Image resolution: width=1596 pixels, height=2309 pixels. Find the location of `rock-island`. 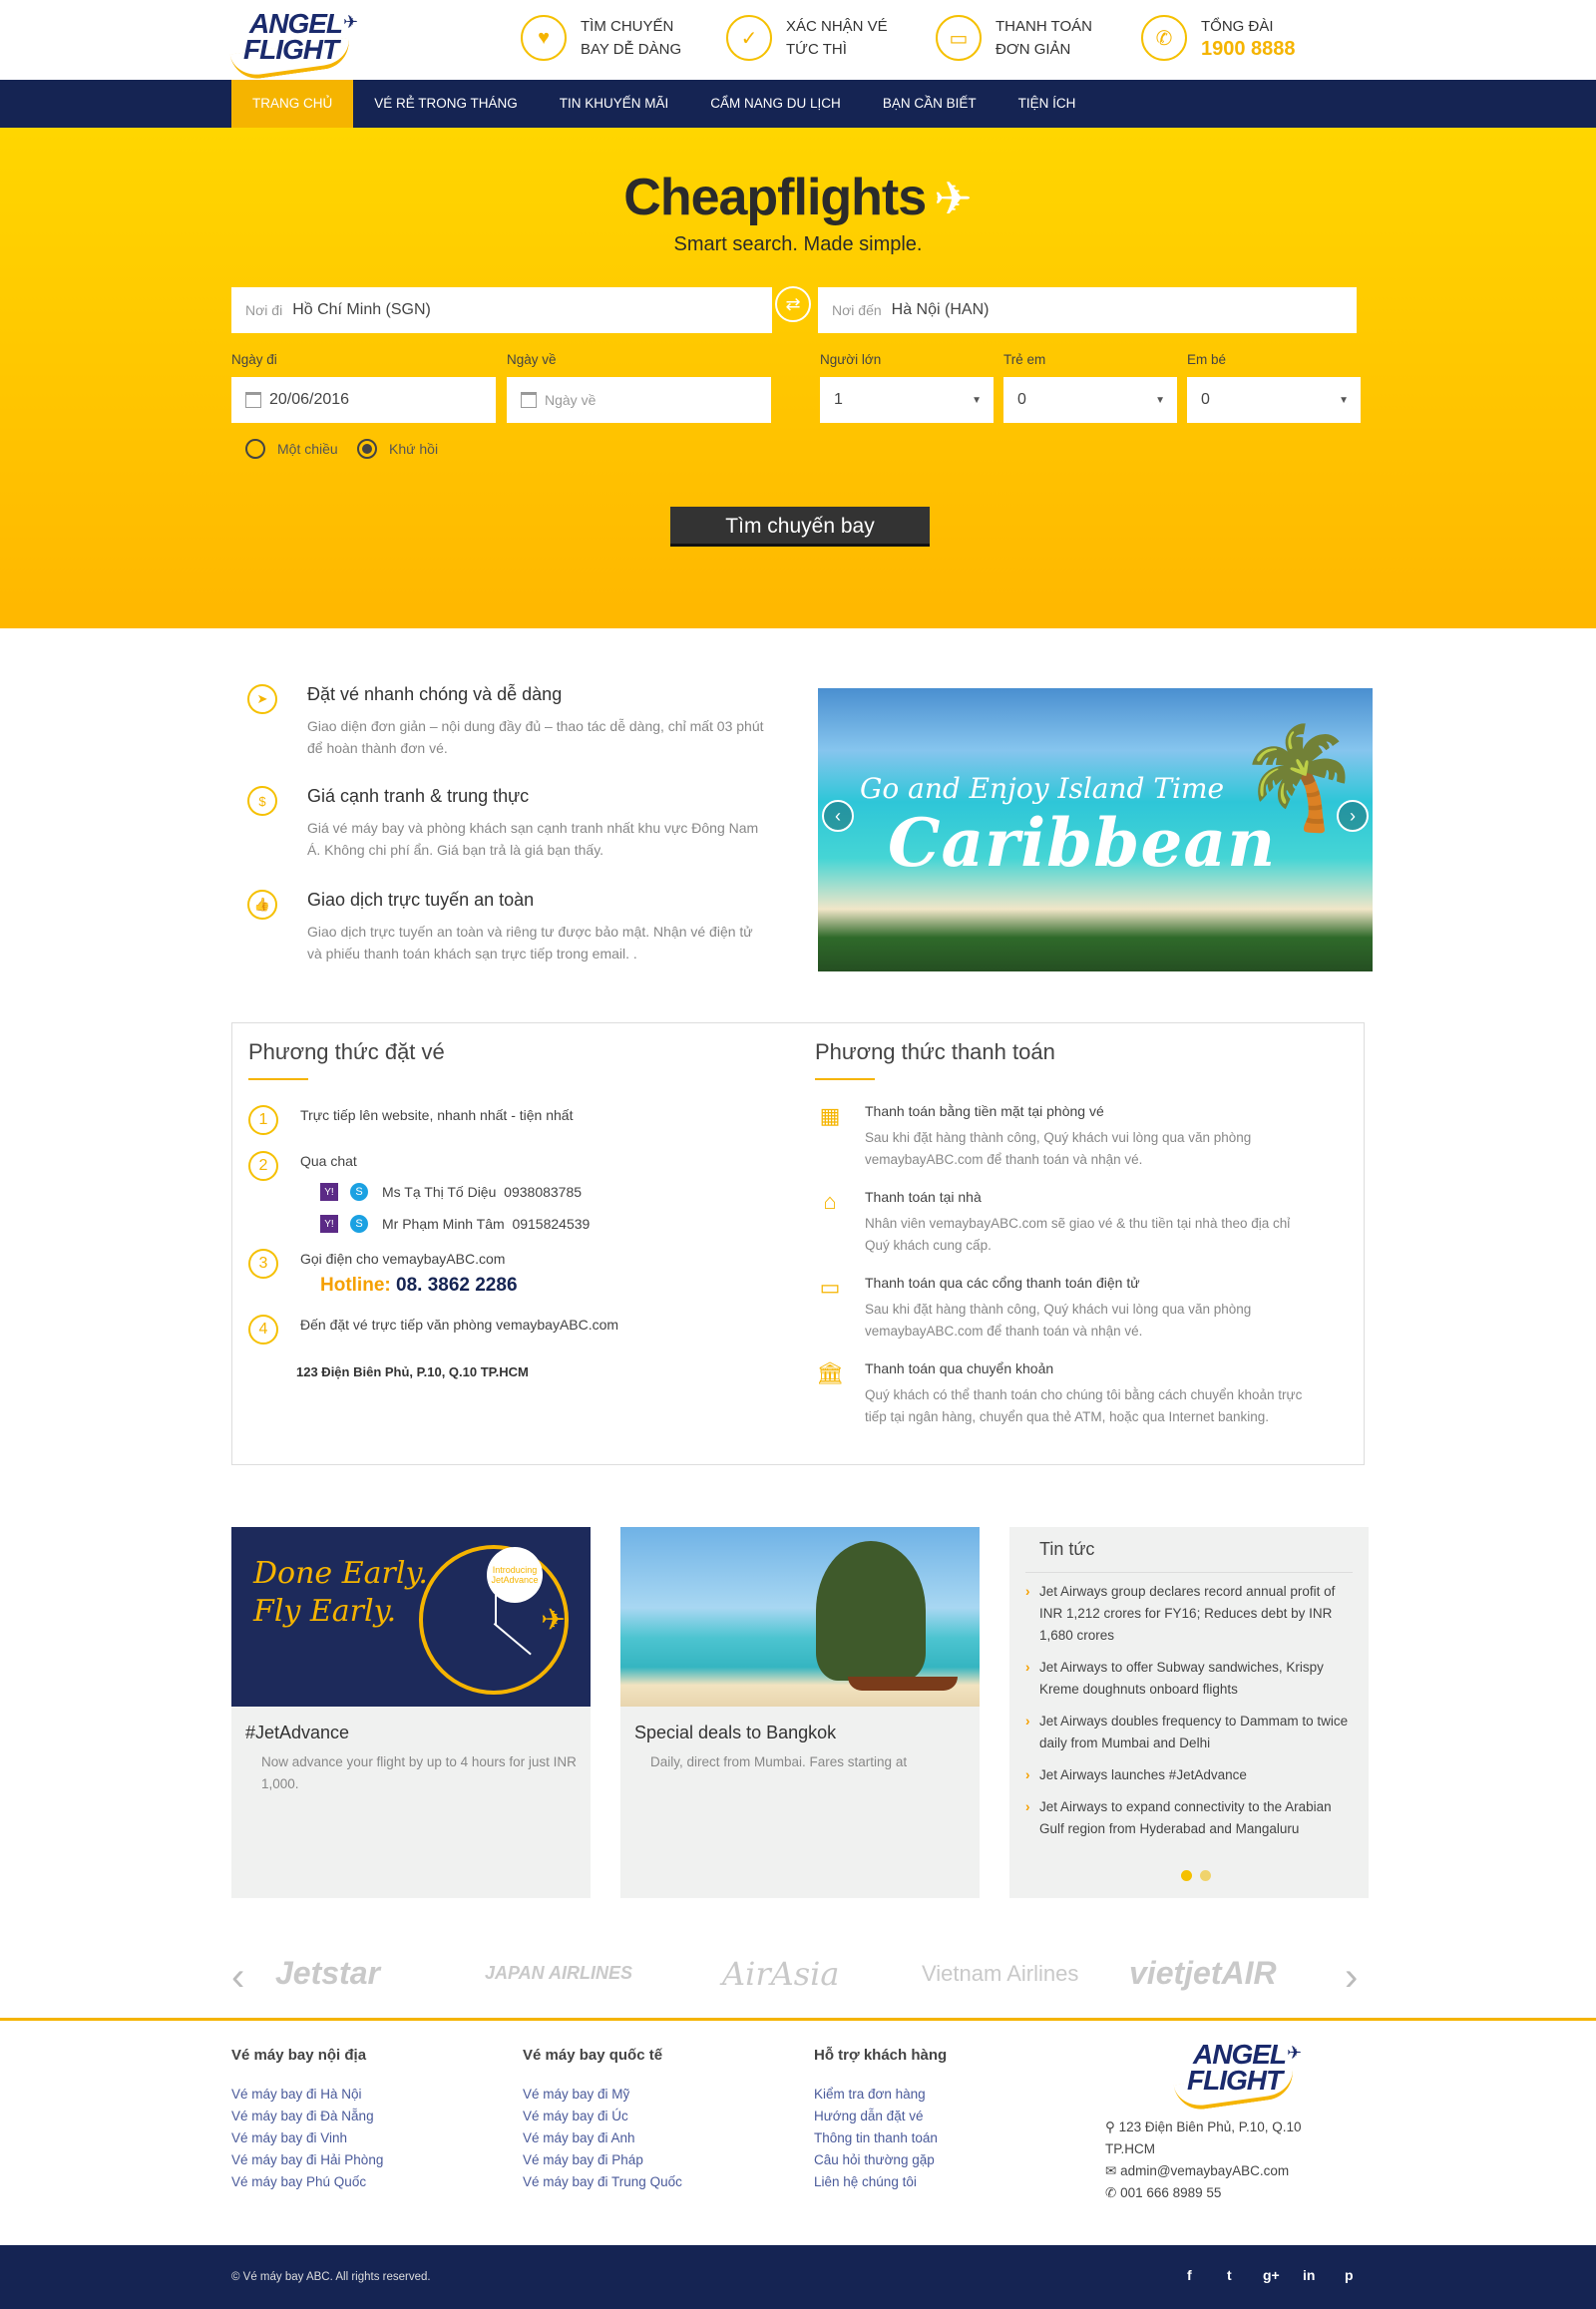

rock-island is located at coordinates (871, 1611).